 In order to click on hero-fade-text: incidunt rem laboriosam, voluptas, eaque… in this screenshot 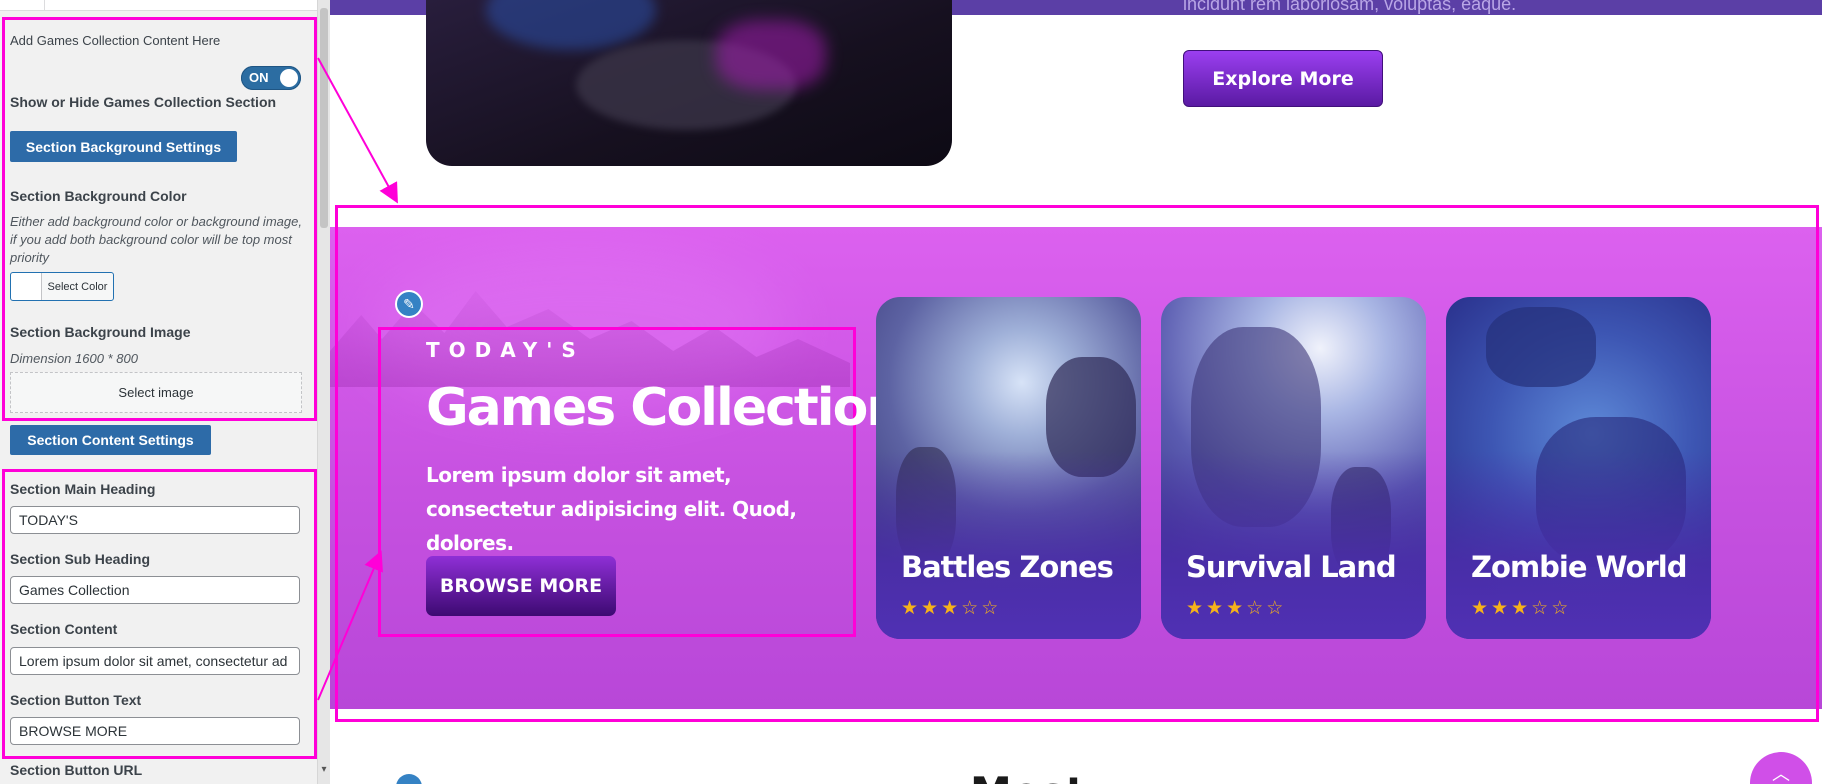, I will do `click(1350, 7)`.